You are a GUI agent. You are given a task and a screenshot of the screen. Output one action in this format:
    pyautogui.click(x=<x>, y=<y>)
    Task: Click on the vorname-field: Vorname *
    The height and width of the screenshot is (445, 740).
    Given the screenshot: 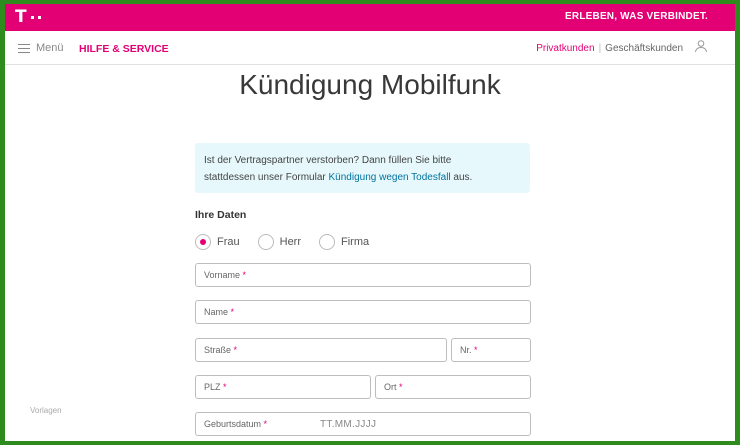 What is the action you would take?
    pyautogui.click(x=363, y=275)
    